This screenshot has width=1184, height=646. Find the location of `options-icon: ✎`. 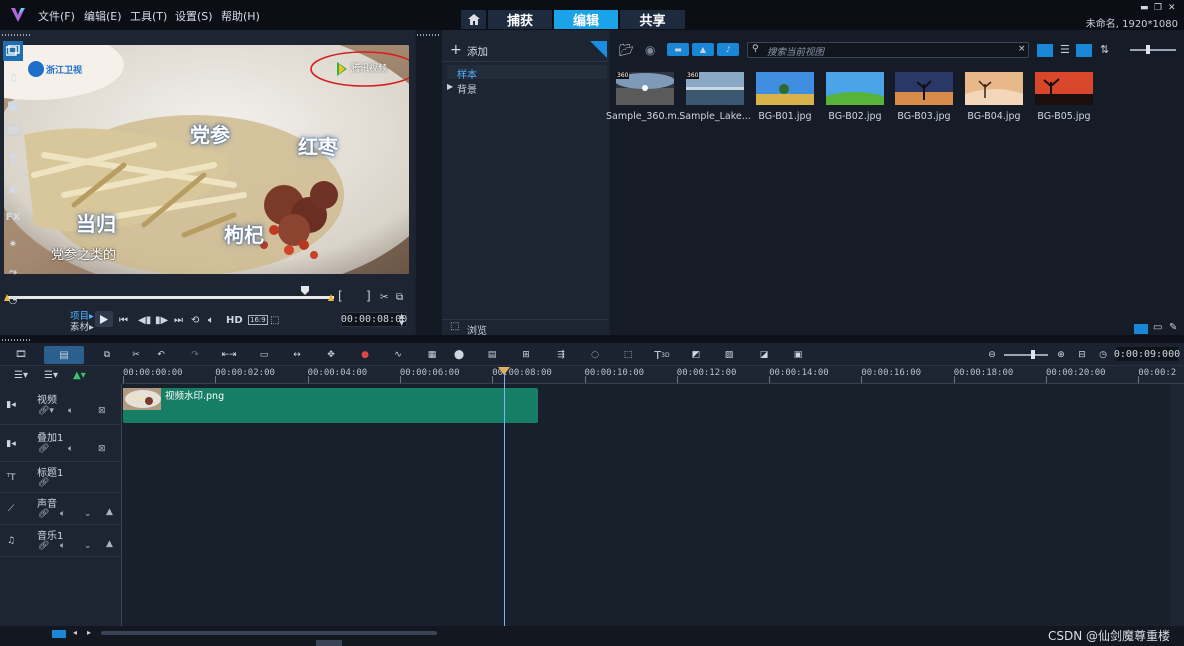

options-icon: ✎ is located at coordinates (1173, 327).